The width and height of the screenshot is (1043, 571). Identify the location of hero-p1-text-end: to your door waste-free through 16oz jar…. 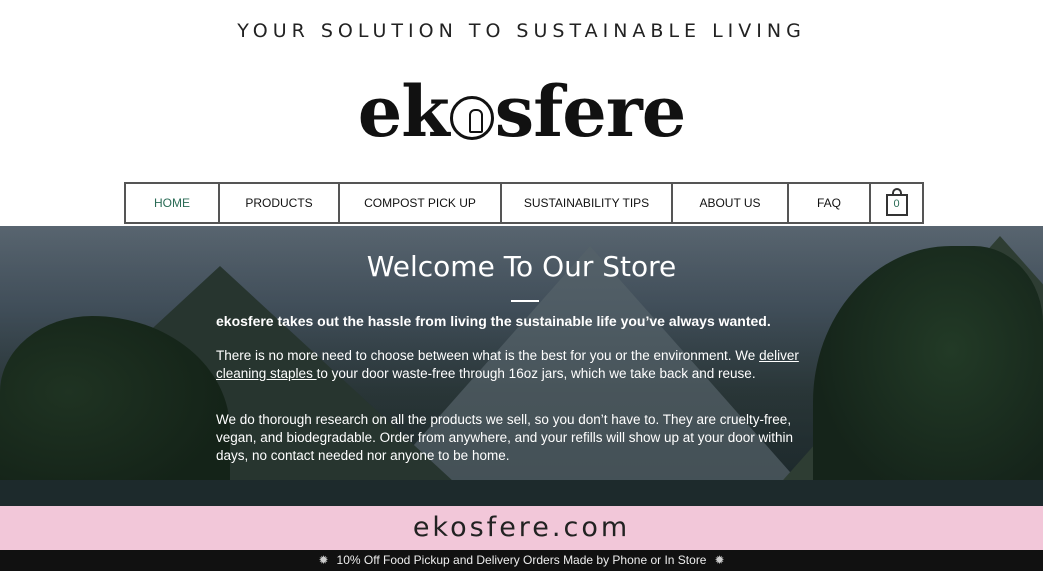
(536, 373).